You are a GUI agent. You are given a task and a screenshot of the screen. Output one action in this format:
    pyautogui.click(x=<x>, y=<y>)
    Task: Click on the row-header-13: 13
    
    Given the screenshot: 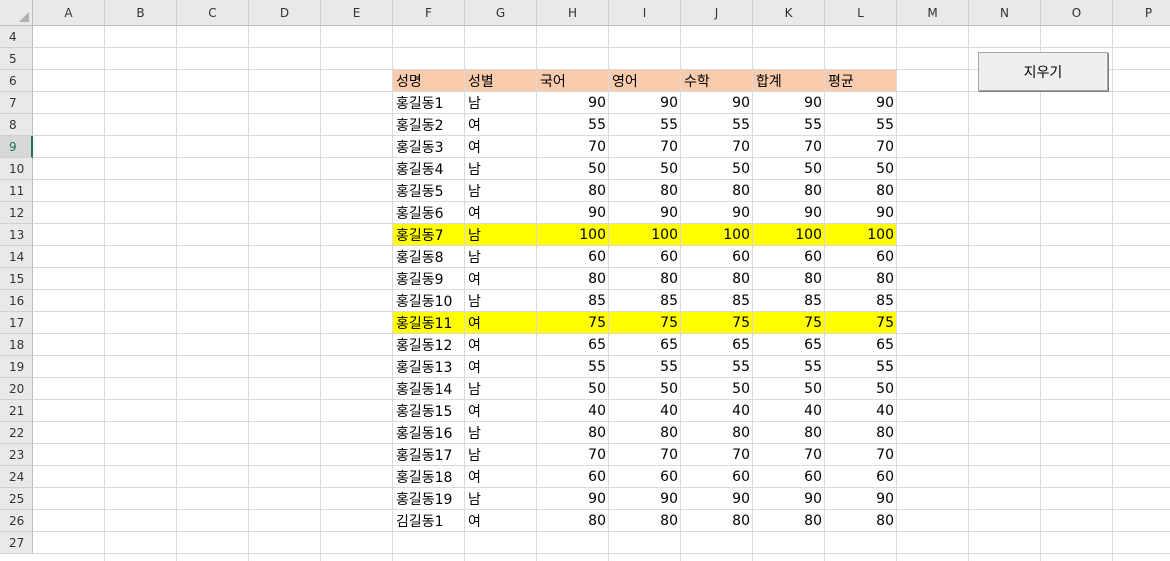 What is the action you would take?
    pyautogui.click(x=16, y=235)
    